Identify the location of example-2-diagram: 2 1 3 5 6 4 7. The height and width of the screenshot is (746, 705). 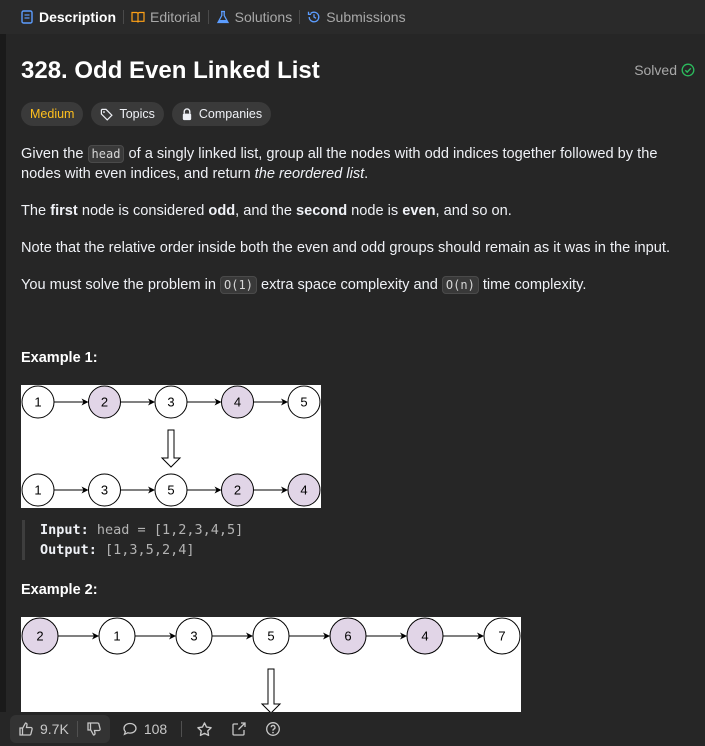
(271, 667).